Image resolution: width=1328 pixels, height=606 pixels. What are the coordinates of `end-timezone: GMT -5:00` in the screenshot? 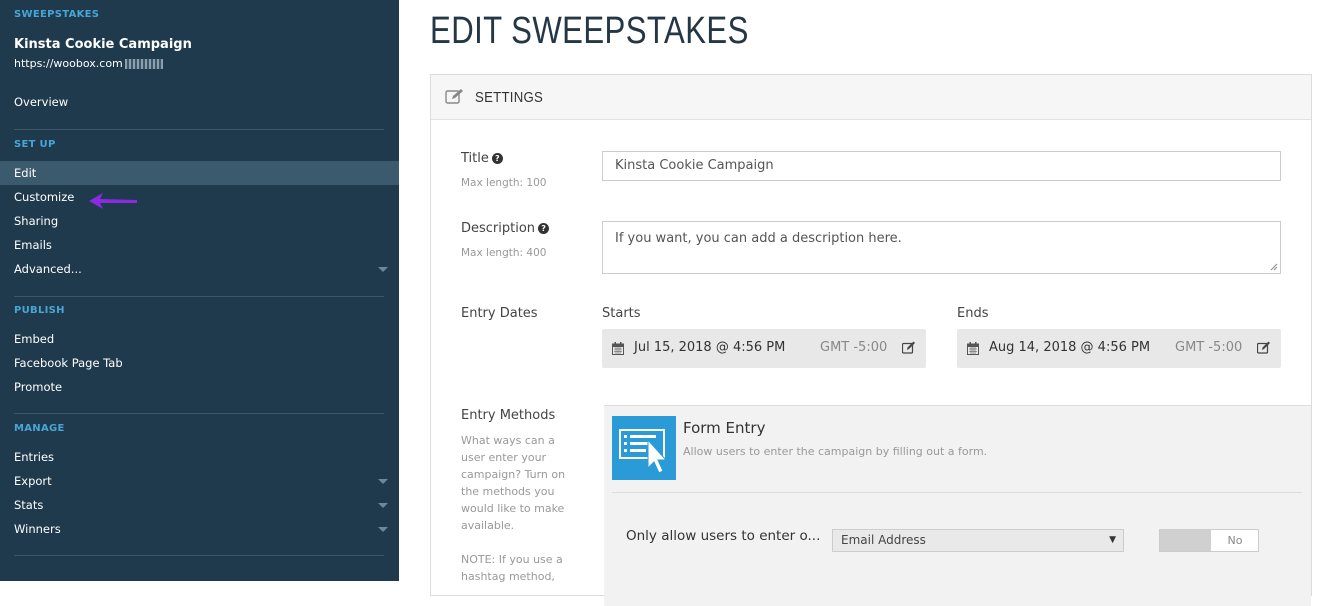 It's located at (1209, 347).